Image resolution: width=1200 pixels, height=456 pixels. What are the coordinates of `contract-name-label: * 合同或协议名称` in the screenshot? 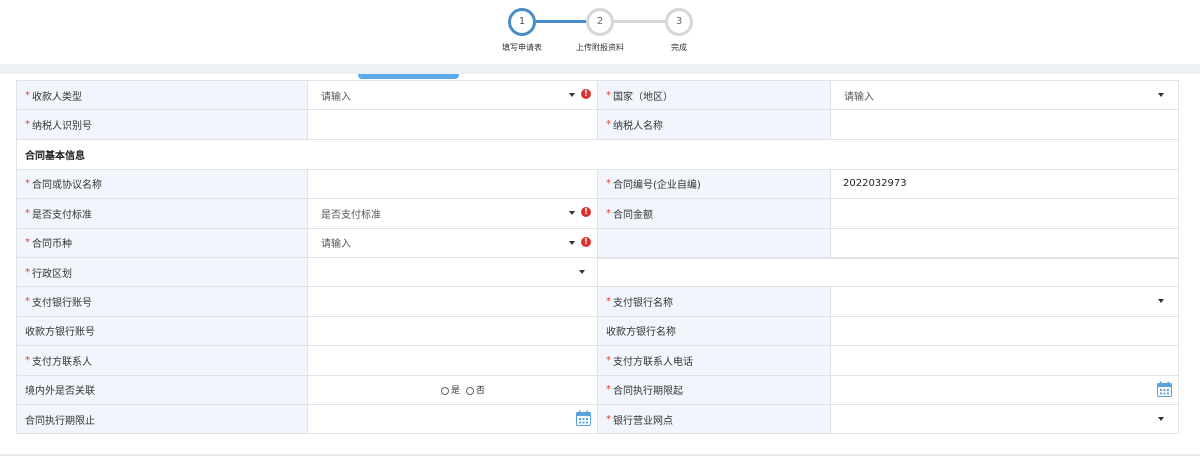 It's located at (161, 184).